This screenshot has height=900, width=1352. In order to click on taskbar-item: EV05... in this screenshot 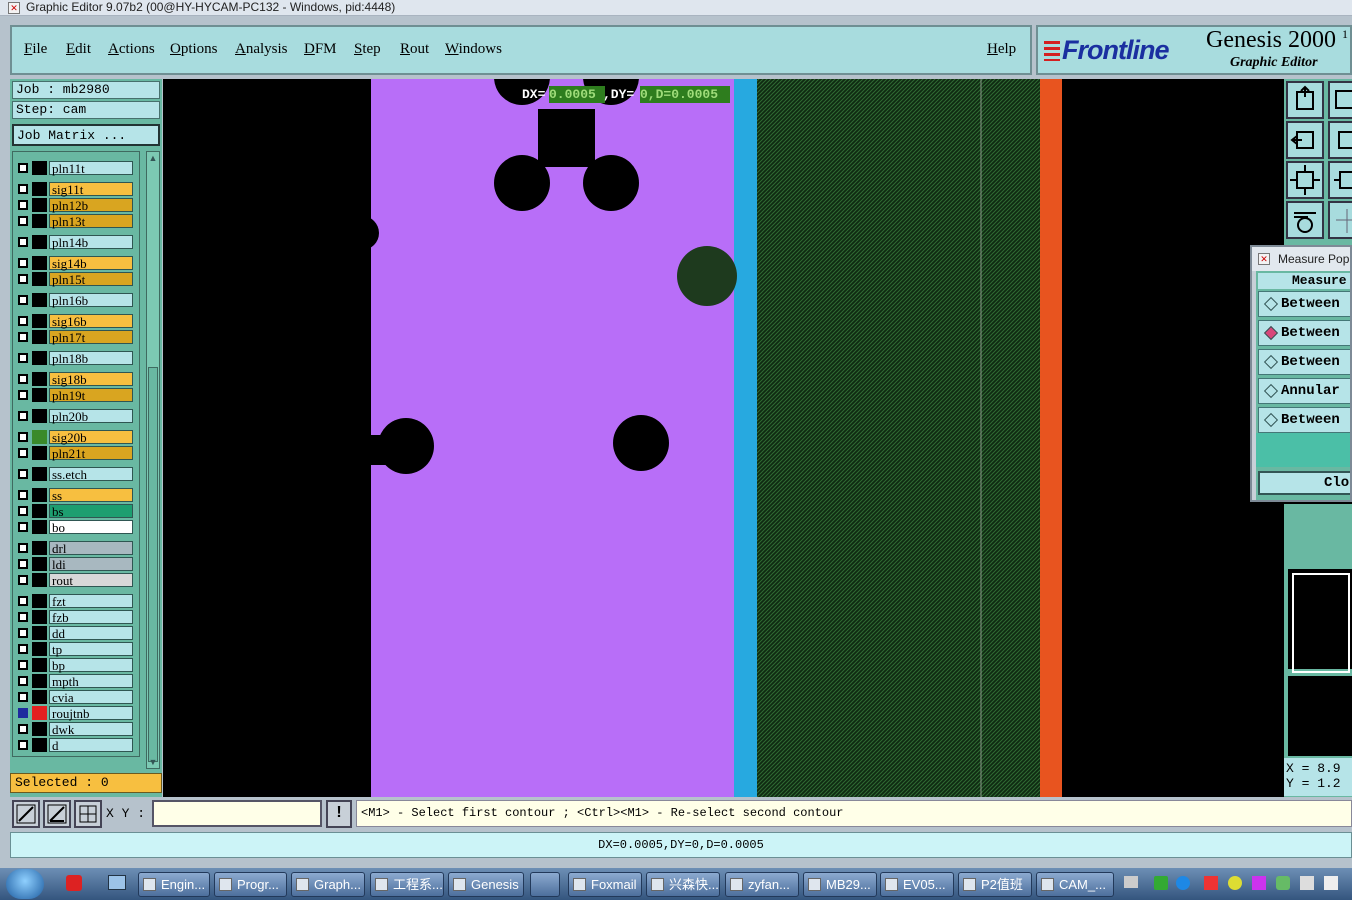, I will do `click(917, 884)`.